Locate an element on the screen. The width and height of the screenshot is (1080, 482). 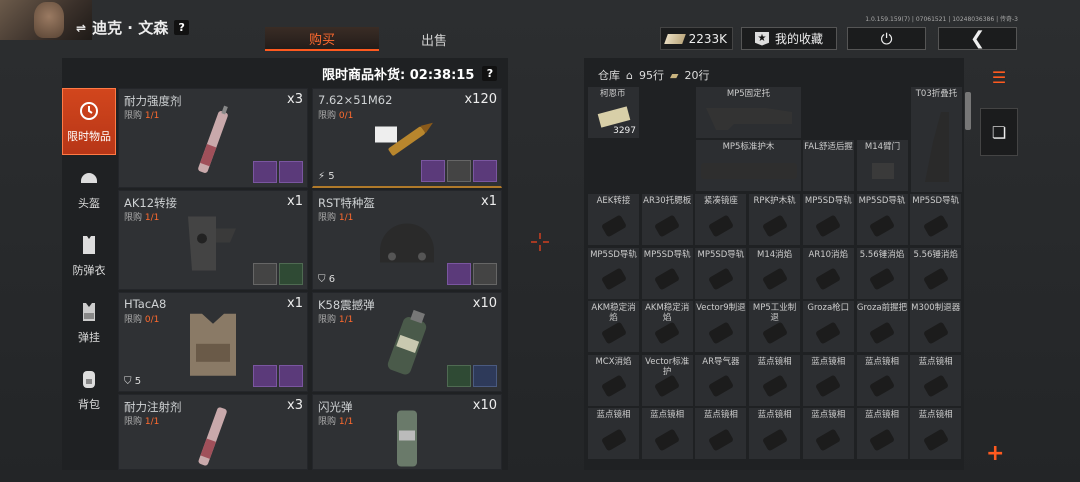
currency-display: 2233K is located at coordinates (696, 38).